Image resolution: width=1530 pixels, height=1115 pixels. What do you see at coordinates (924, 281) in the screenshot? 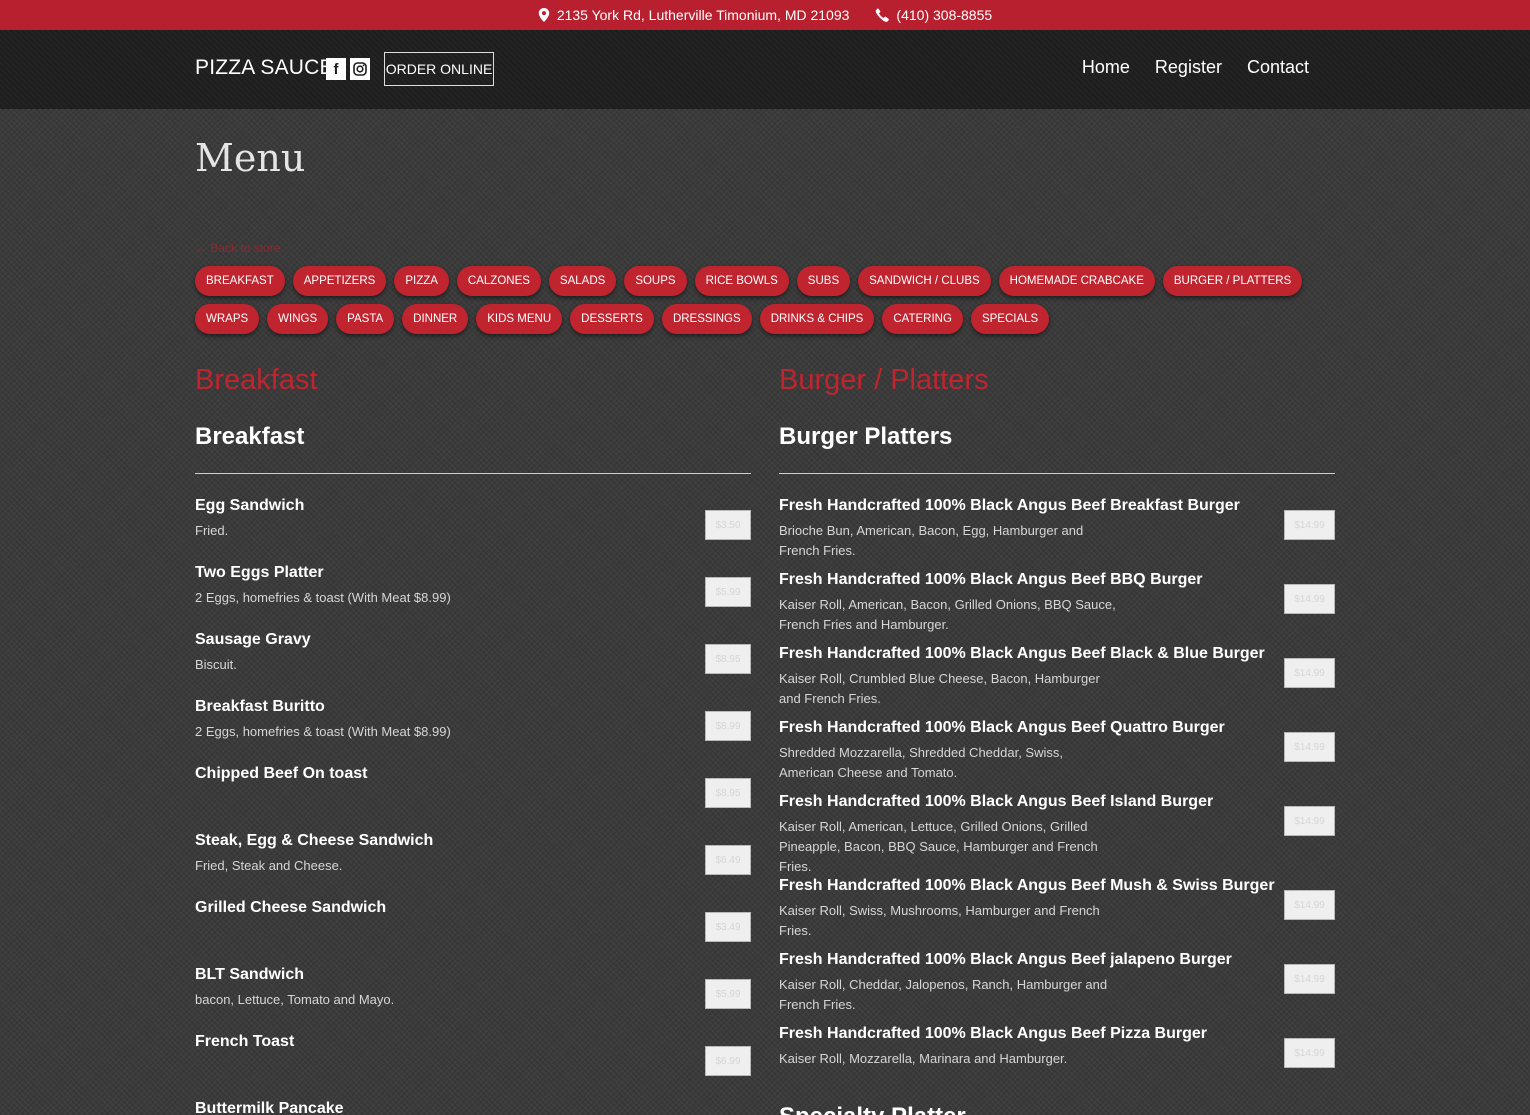
I see `category-pill: SANDWICH / CLUBS` at bounding box center [924, 281].